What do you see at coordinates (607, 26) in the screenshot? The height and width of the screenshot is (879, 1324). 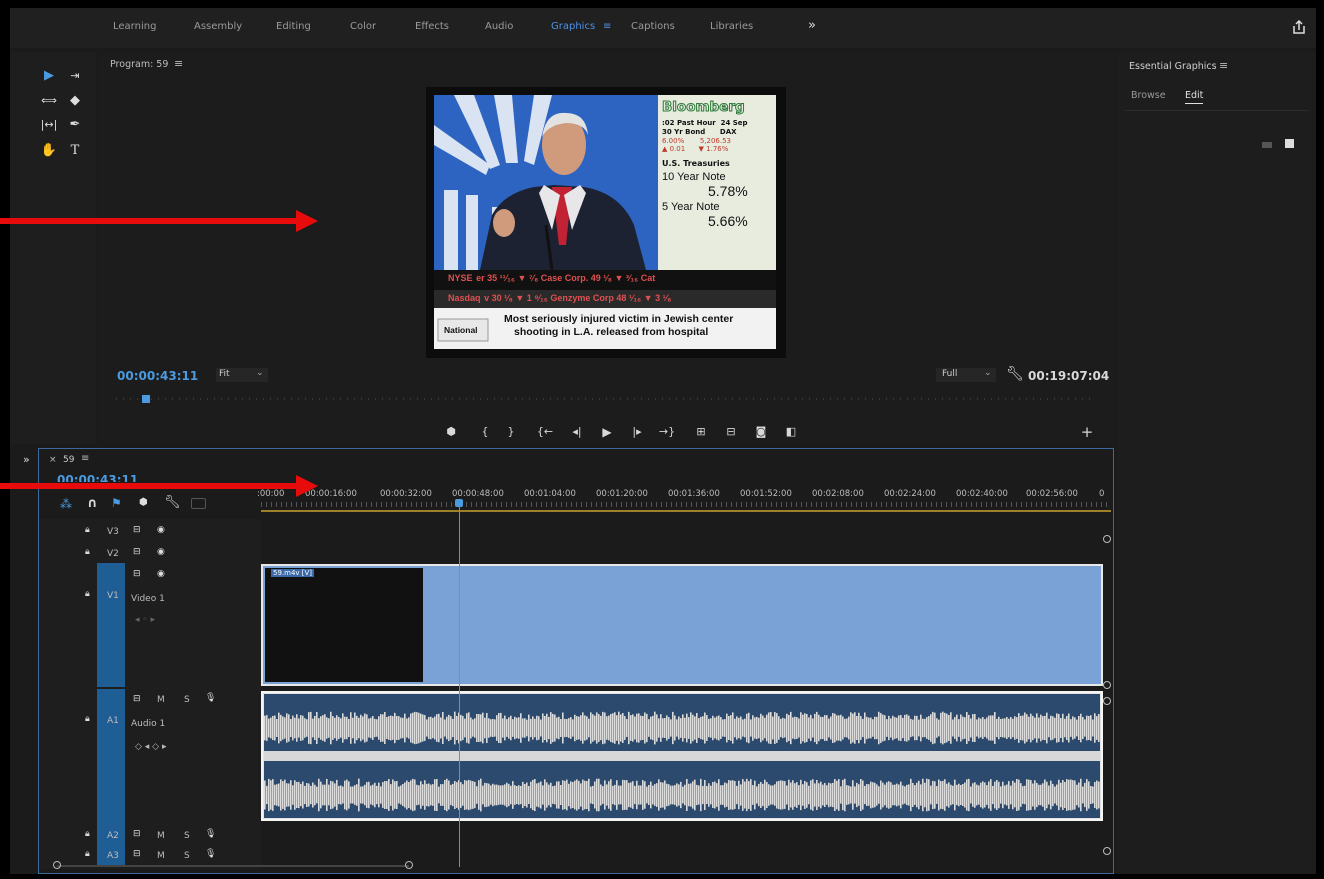 I see `workspace-graphics-menu-icon: ≡` at bounding box center [607, 26].